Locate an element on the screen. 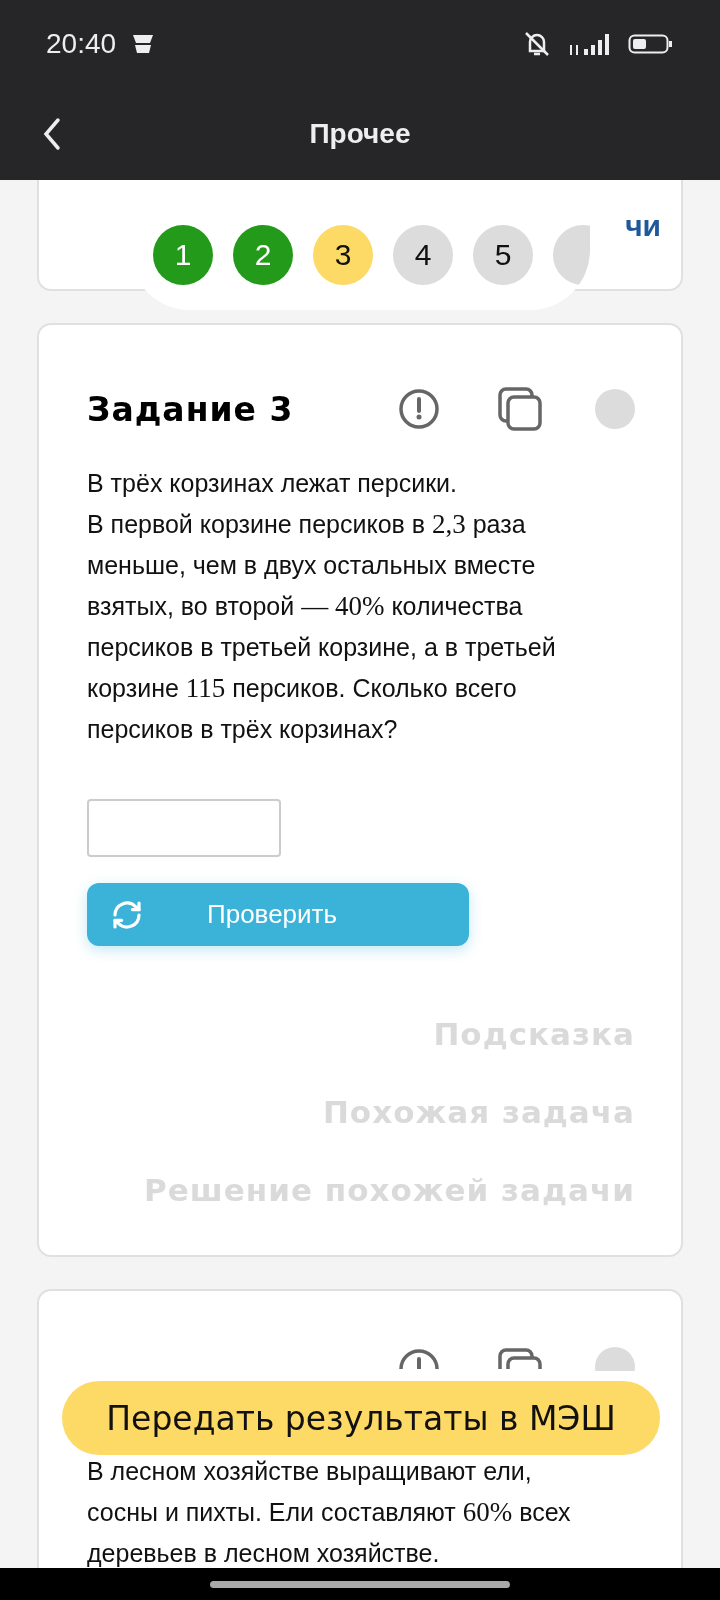 The image size is (720, 1600). submit-results-button: Передать результаты в МЭШ is located at coordinates (361, 1418).